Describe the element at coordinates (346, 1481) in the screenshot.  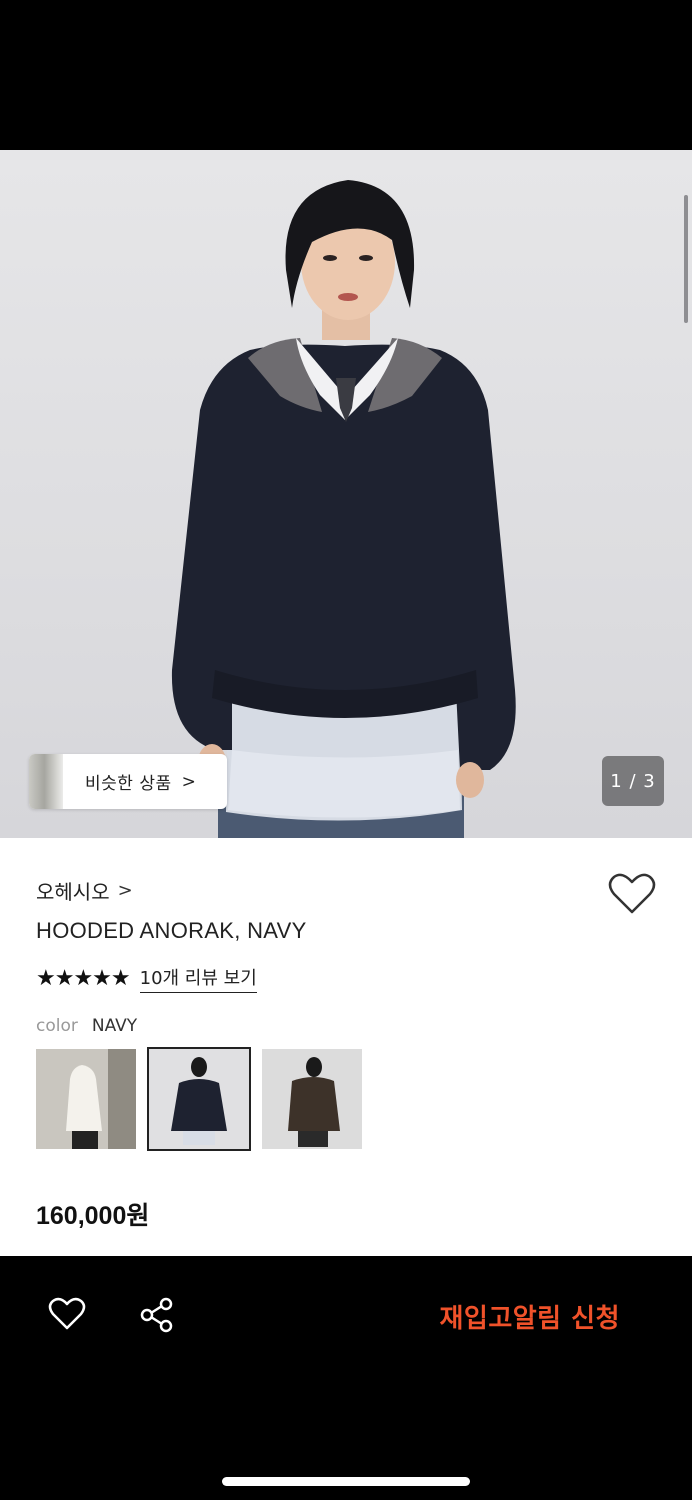
I see `home-indicator` at that location.